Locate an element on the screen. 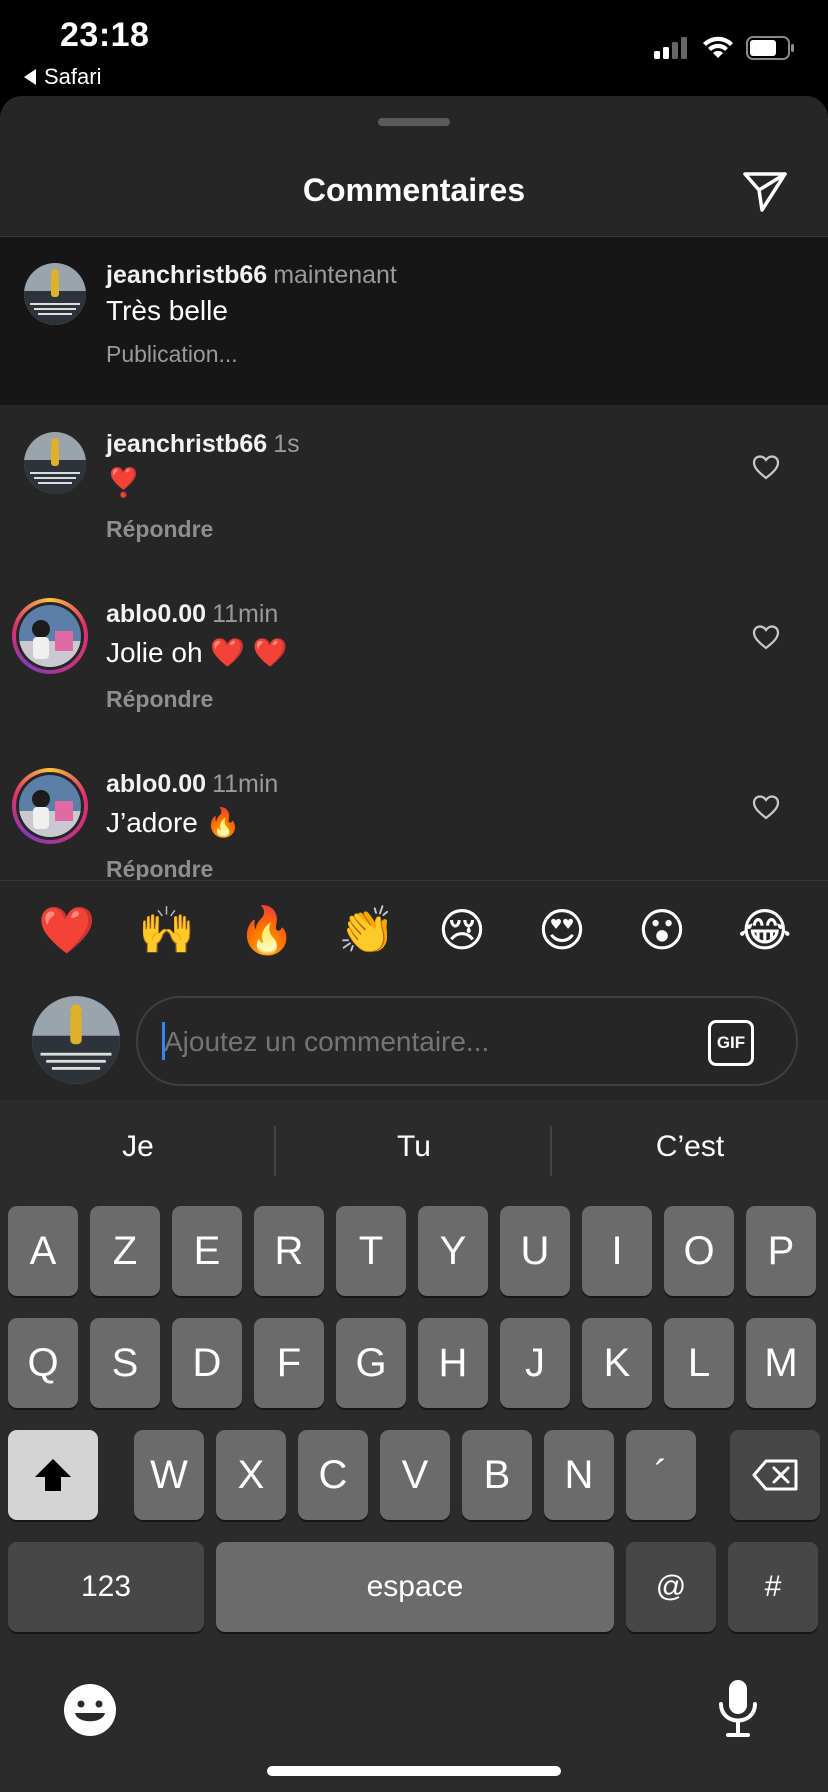 The height and width of the screenshot is (1792, 828). microphone-icon is located at coordinates (738, 1709).